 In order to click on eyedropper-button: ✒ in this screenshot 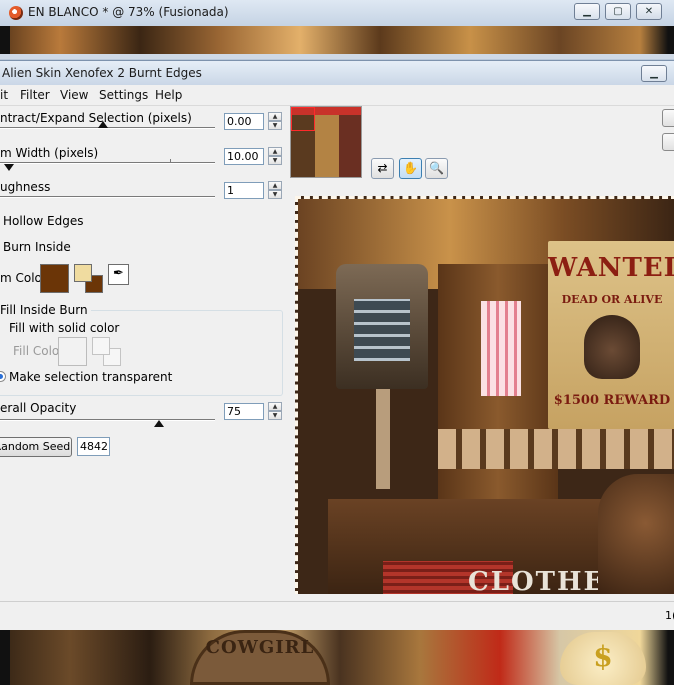, I will do `click(118, 274)`.